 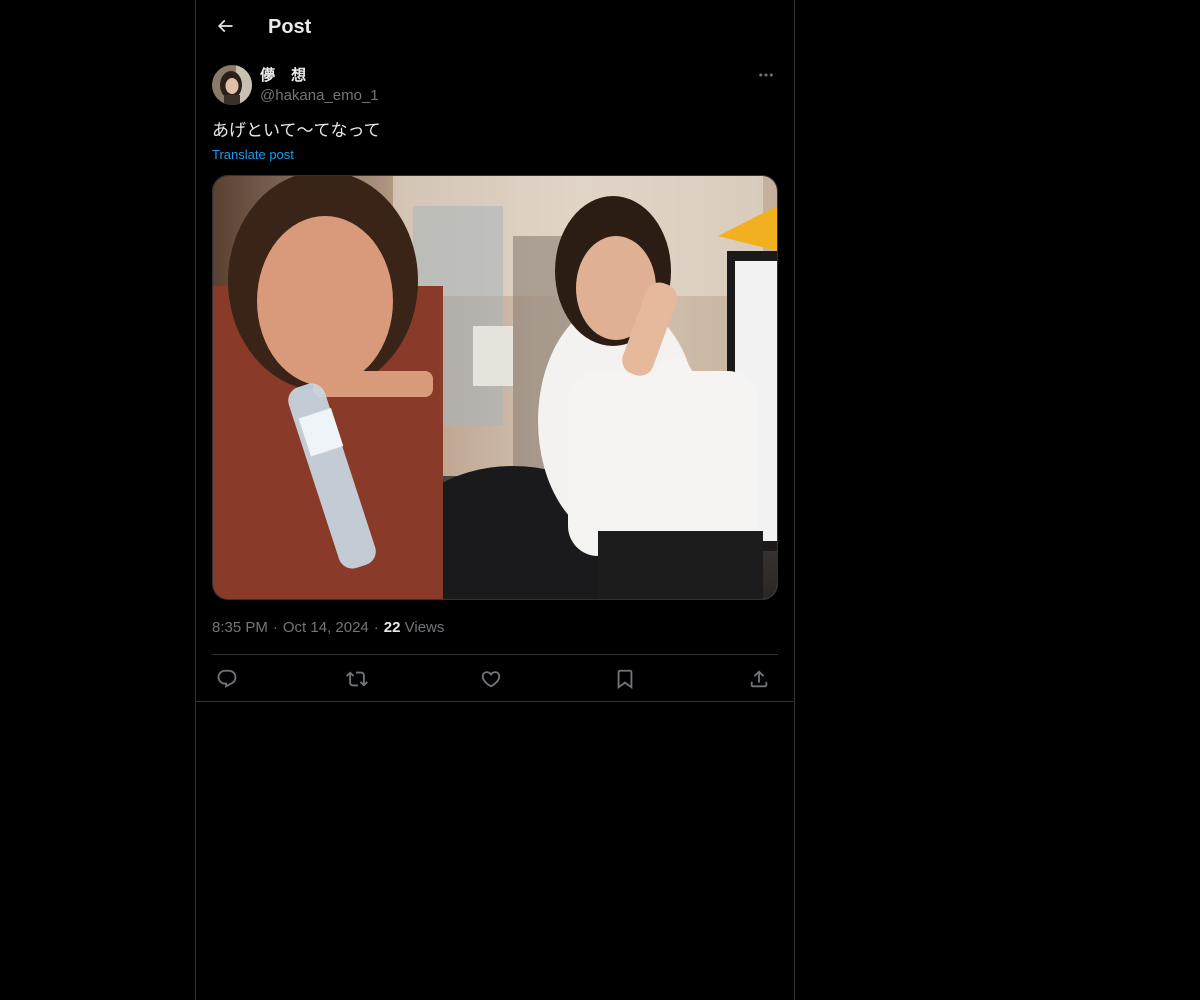 I want to click on reply-icon, so click(x=227, y=678).